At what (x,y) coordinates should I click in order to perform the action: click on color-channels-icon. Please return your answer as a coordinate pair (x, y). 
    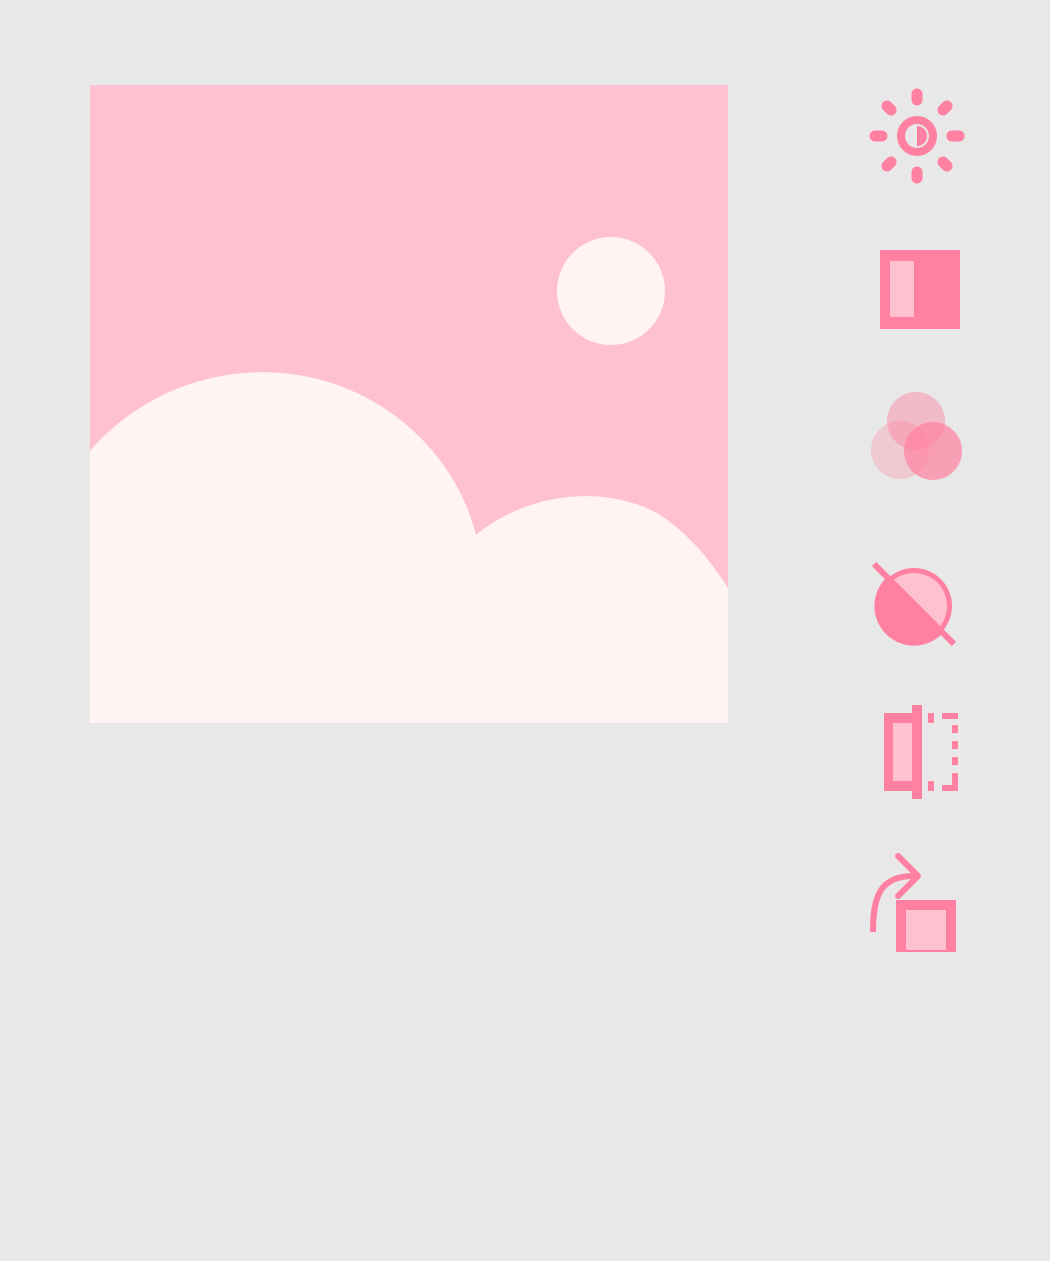
    Looking at the image, I should click on (916, 436).